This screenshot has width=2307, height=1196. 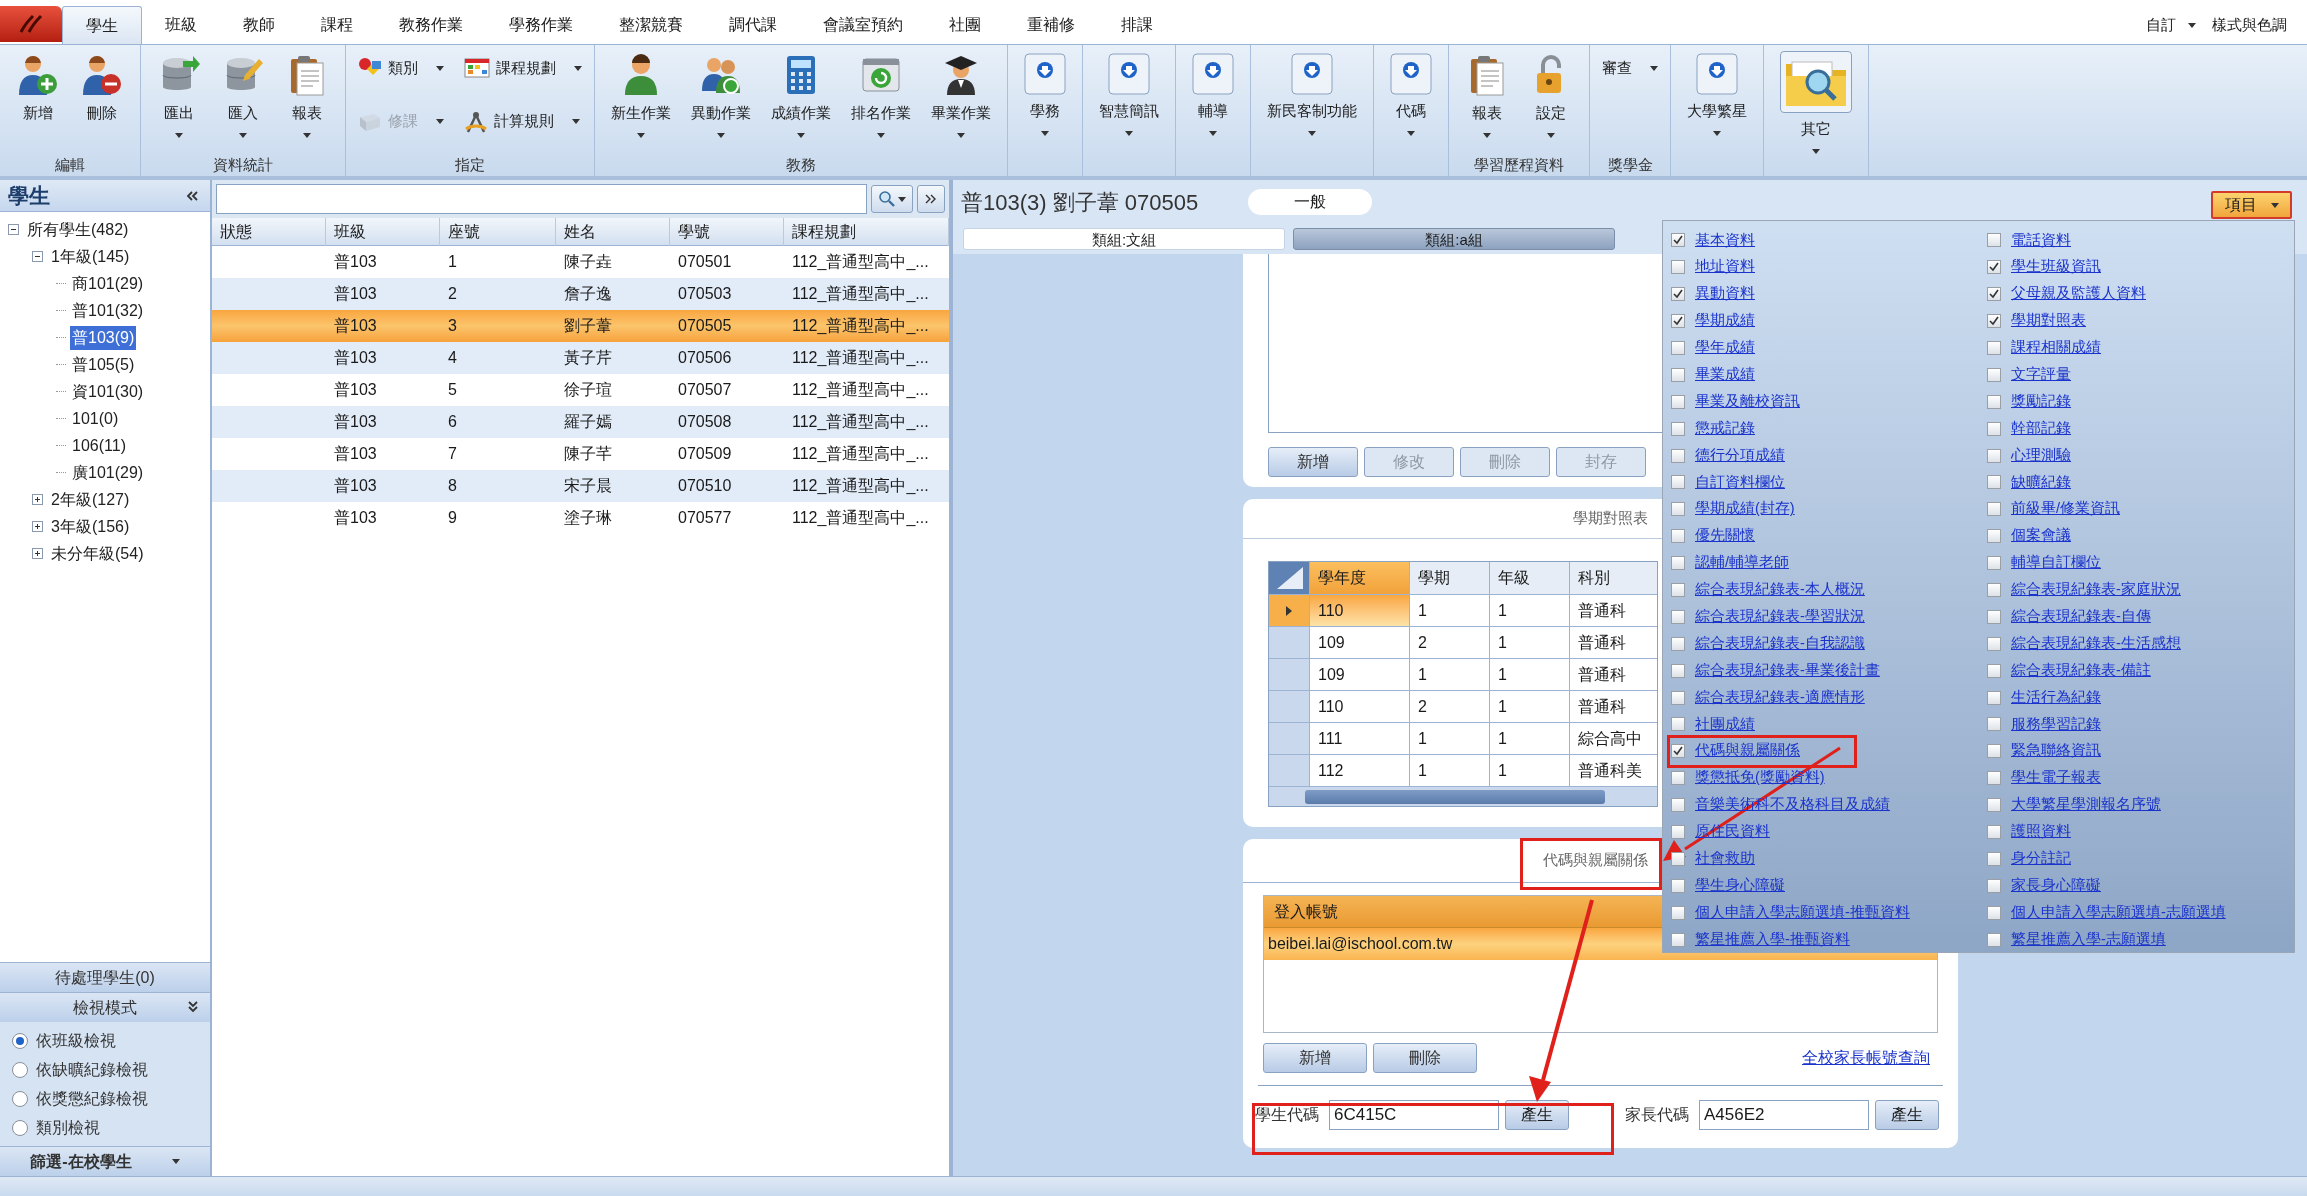 What do you see at coordinates (1045, 93) in the screenshot?
I see `ribbon-button: 學務` at bounding box center [1045, 93].